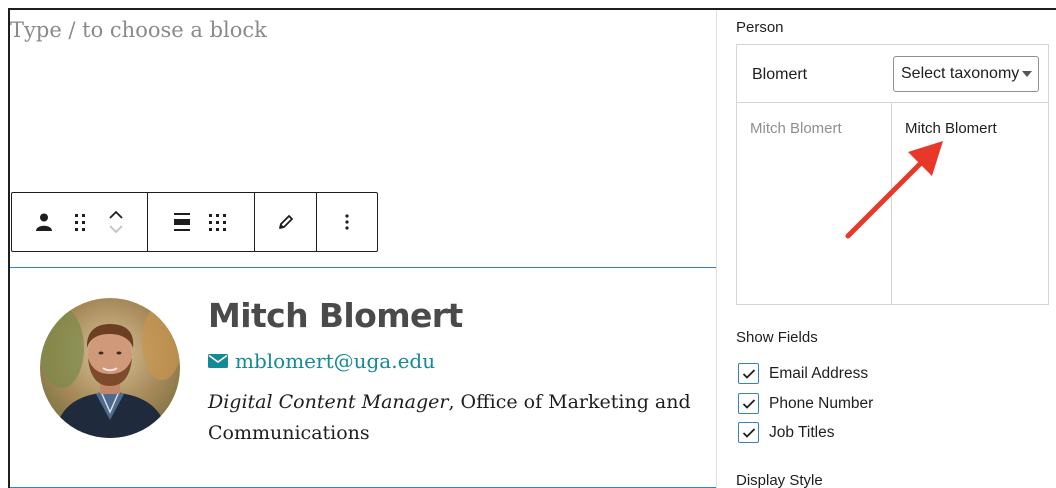 The height and width of the screenshot is (488, 1056). Describe the element at coordinates (328, 402) in the screenshot. I see `job-title-italic: Digital Content Manager` at that location.